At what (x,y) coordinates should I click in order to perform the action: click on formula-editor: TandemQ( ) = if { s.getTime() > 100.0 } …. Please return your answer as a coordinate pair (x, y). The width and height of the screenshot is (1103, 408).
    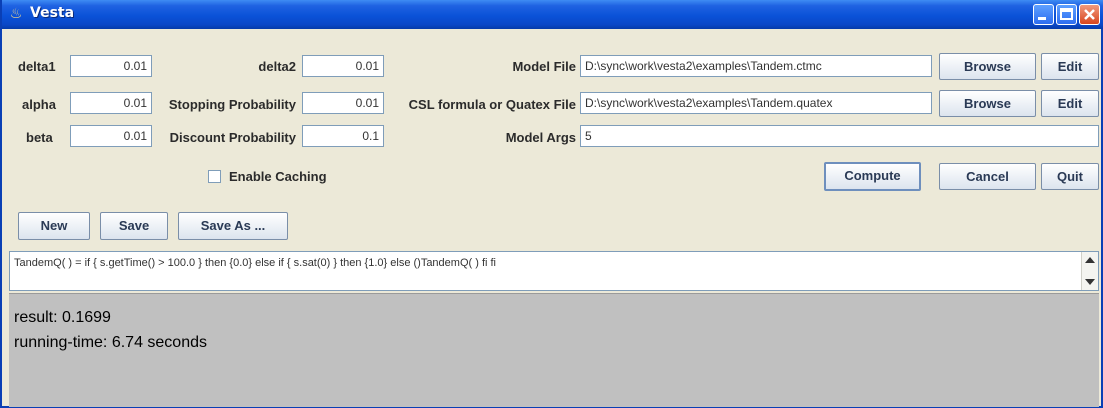
    Looking at the image, I should click on (554, 271).